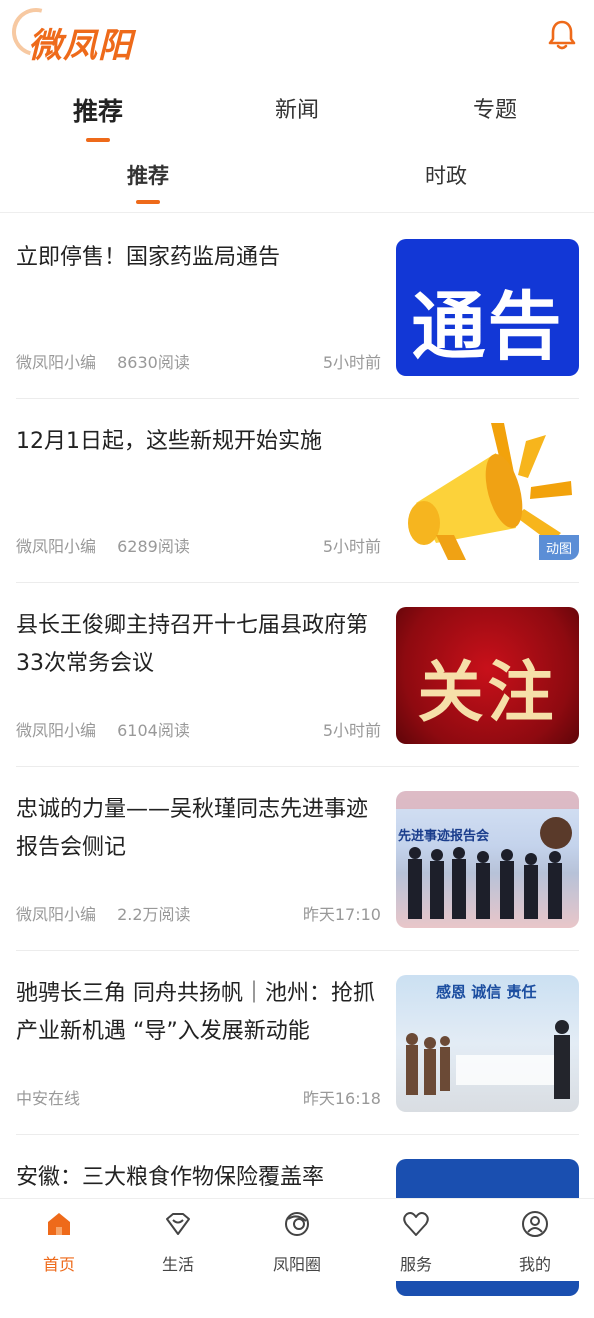 This screenshot has width=594, height=1318. What do you see at coordinates (416, 1242) in the screenshot?
I see `nav-services: 服务` at bounding box center [416, 1242].